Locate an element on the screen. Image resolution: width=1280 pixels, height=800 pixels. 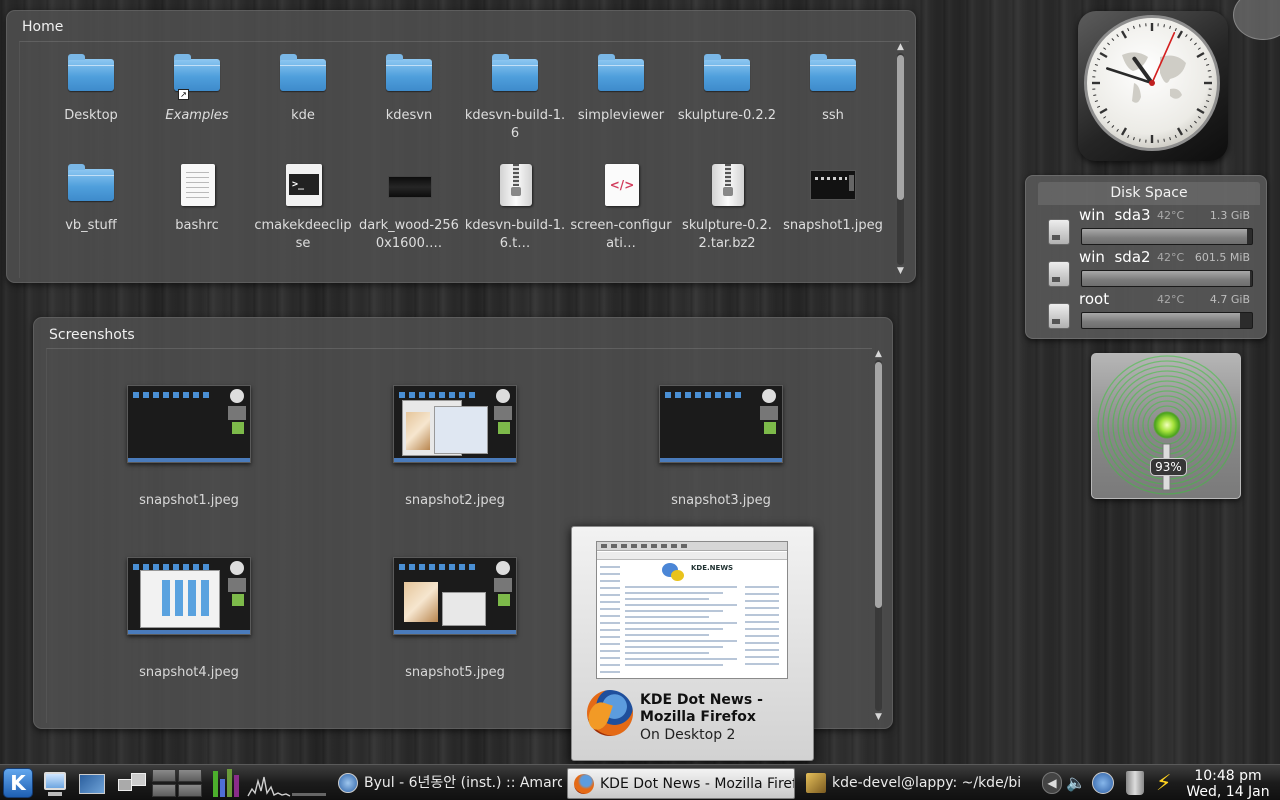
home-file-item: simpleviewer is located at coordinates (621, 107).